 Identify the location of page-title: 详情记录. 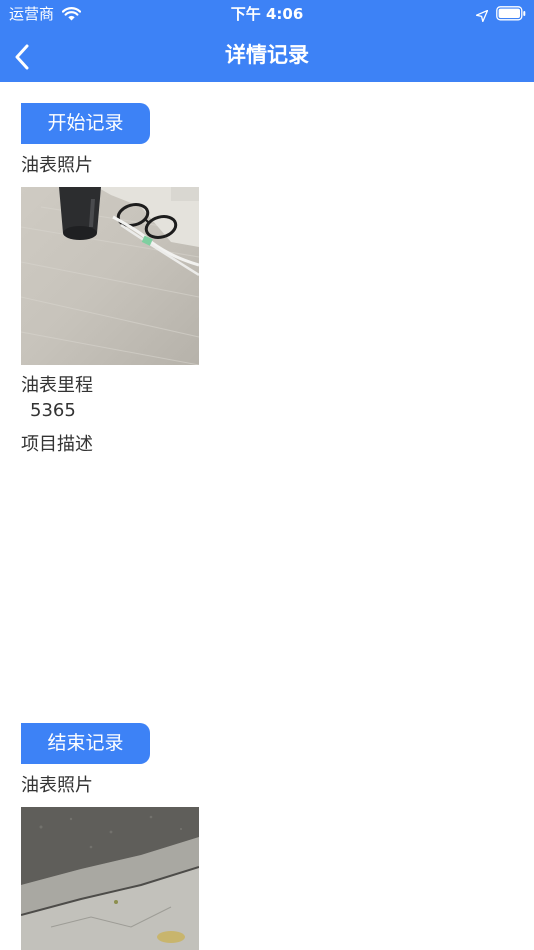
(267, 55).